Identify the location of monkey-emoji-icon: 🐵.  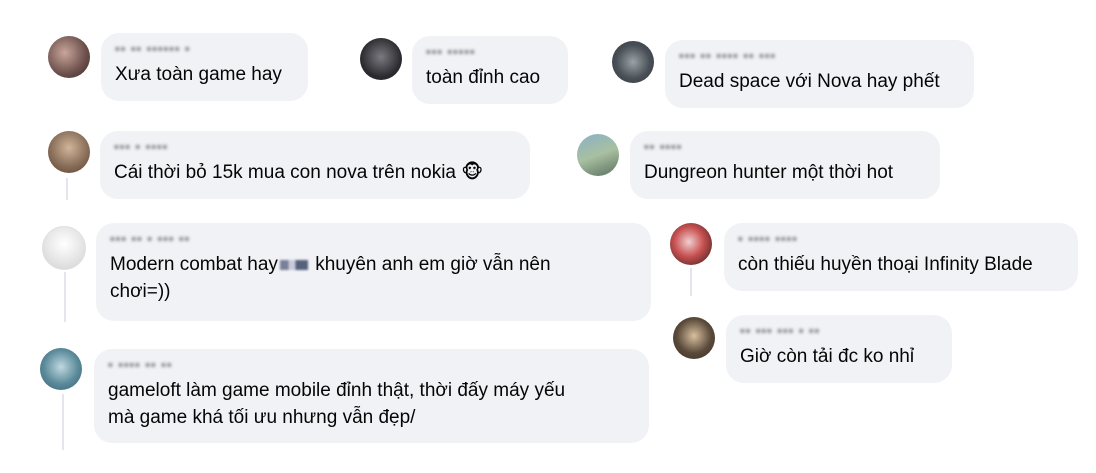
(472, 172).